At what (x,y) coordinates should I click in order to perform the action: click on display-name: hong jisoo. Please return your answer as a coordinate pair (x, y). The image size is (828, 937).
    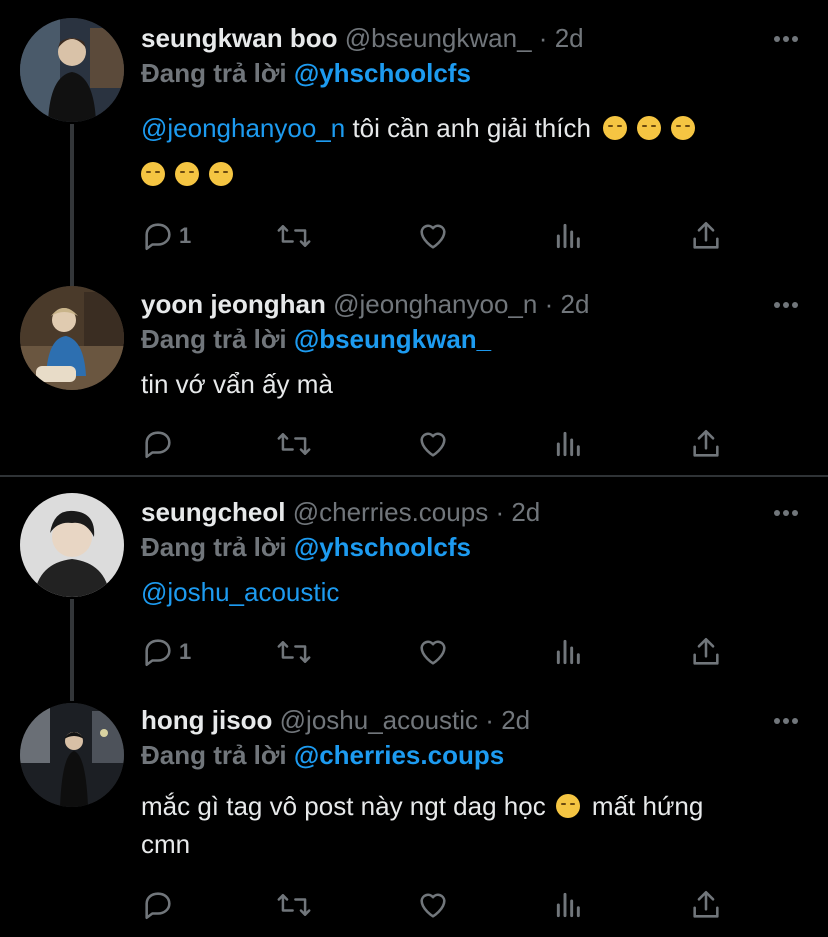
    Looking at the image, I should click on (206, 720).